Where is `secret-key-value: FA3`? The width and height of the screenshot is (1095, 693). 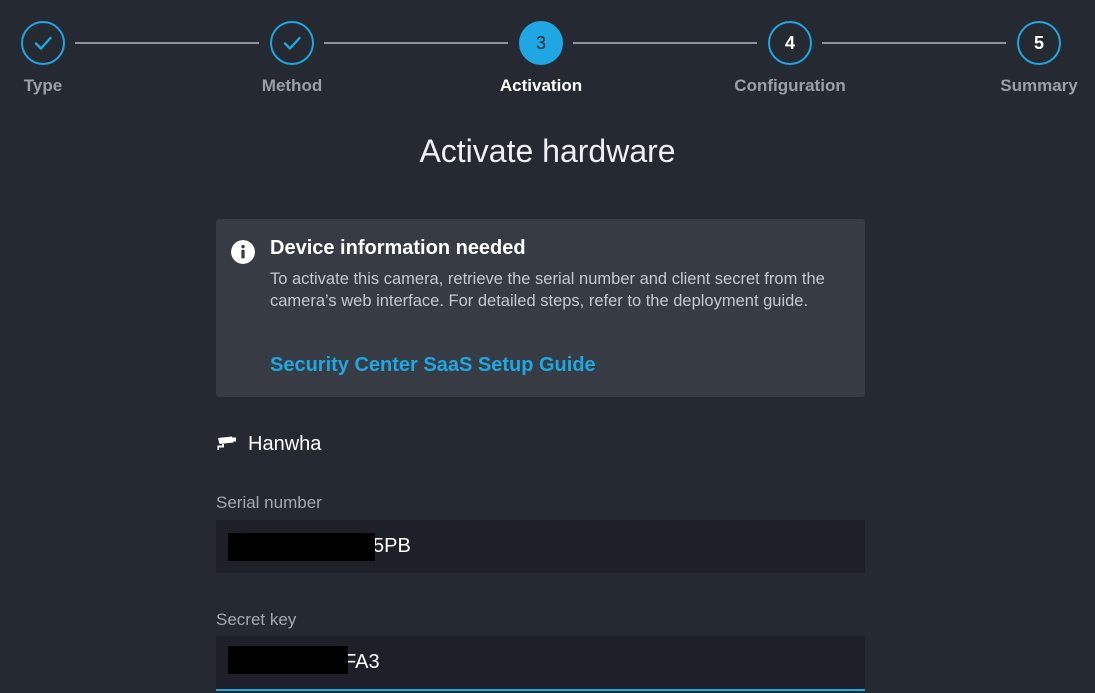
secret-key-value: FA3 is located at coordinates (362, 662).